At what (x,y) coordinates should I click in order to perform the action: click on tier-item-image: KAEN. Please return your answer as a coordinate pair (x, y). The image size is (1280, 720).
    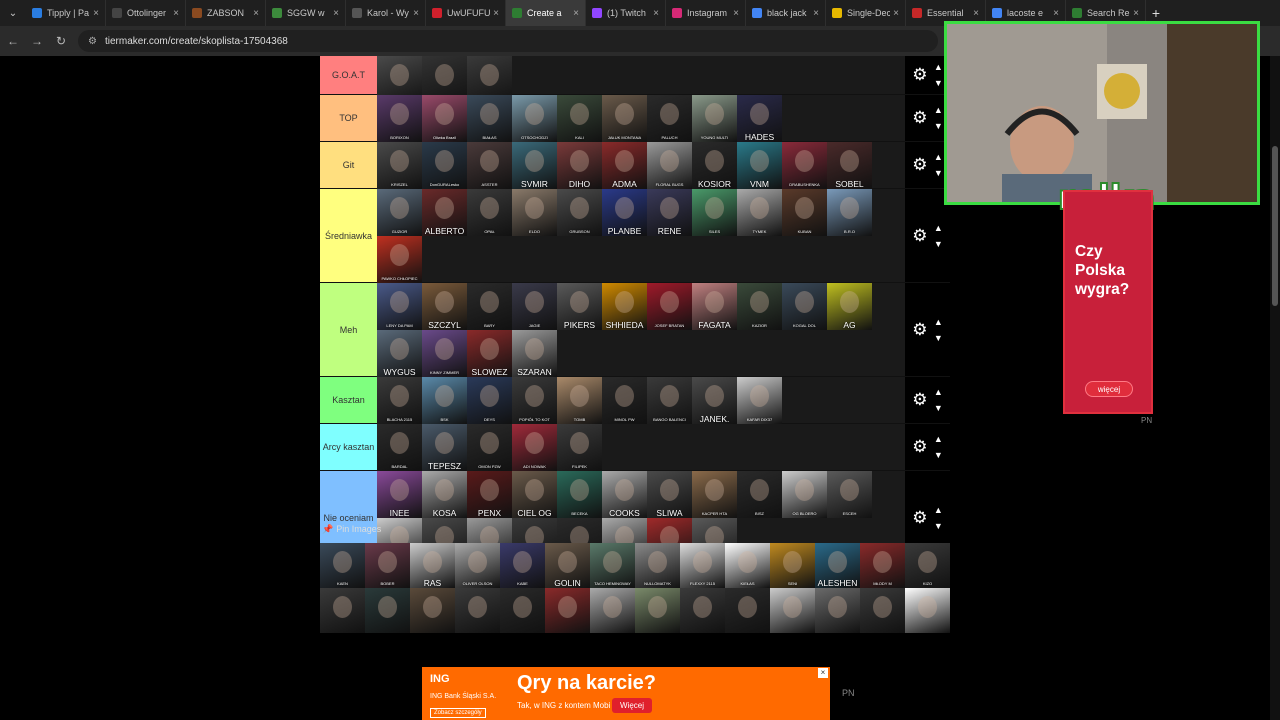
    Looking at the image, I should click on (342, 565).